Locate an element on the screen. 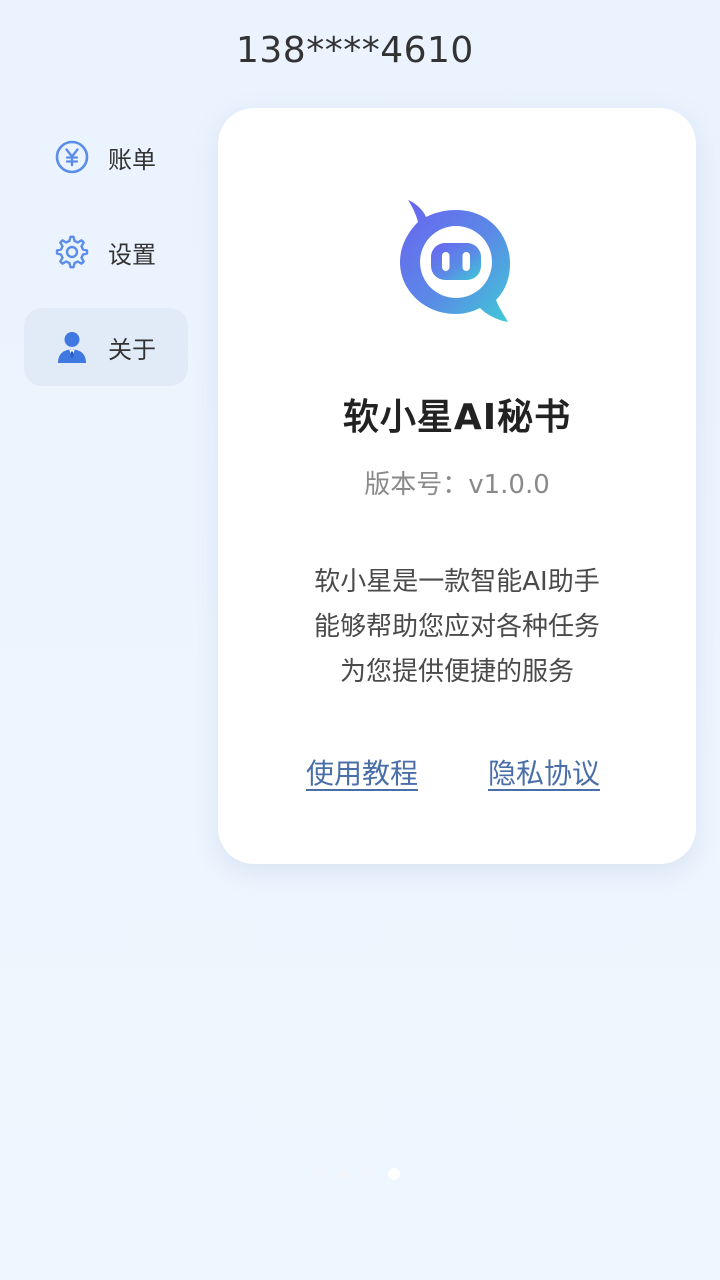 This screenshot has width=720, height=1280. page-dot-active is located at coordinates (394, 1174).